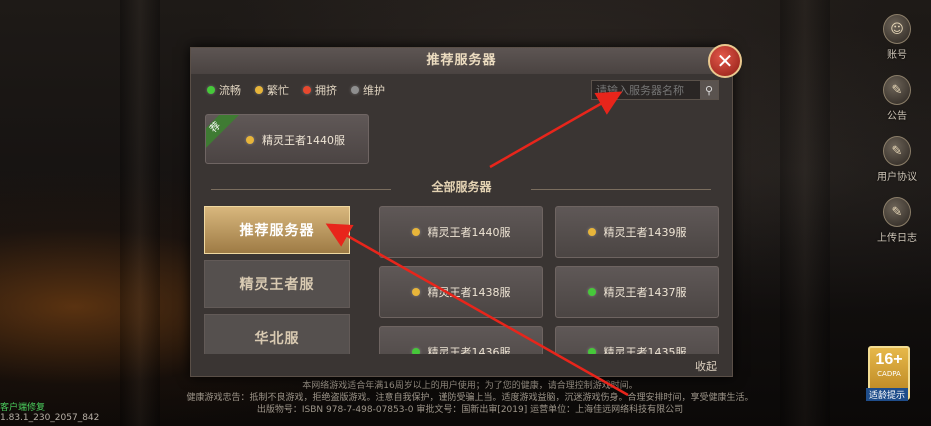  I want to click on dialog-title: 推荐服务器, so click(461, 61).